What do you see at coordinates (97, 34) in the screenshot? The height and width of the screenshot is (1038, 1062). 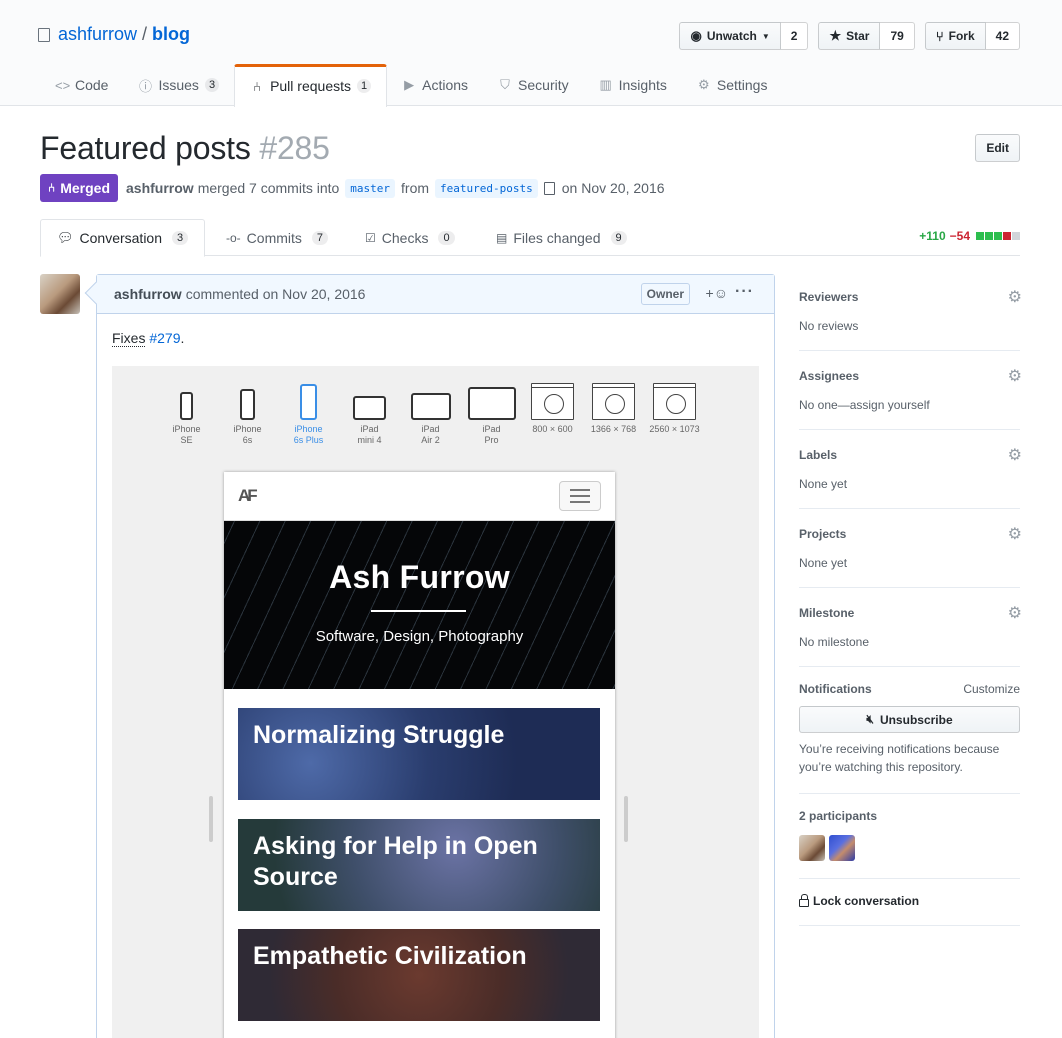 I see `repo-owner-link: ashfurrow` at bounding box center [97, 34].